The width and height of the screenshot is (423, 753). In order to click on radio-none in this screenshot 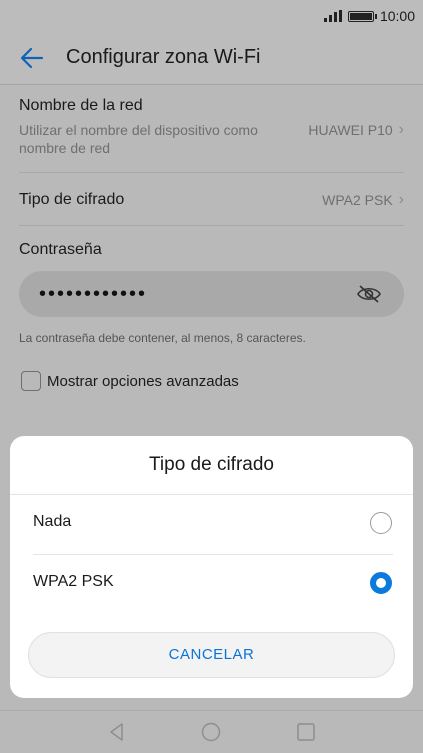, I will do `click(381, 523)`.